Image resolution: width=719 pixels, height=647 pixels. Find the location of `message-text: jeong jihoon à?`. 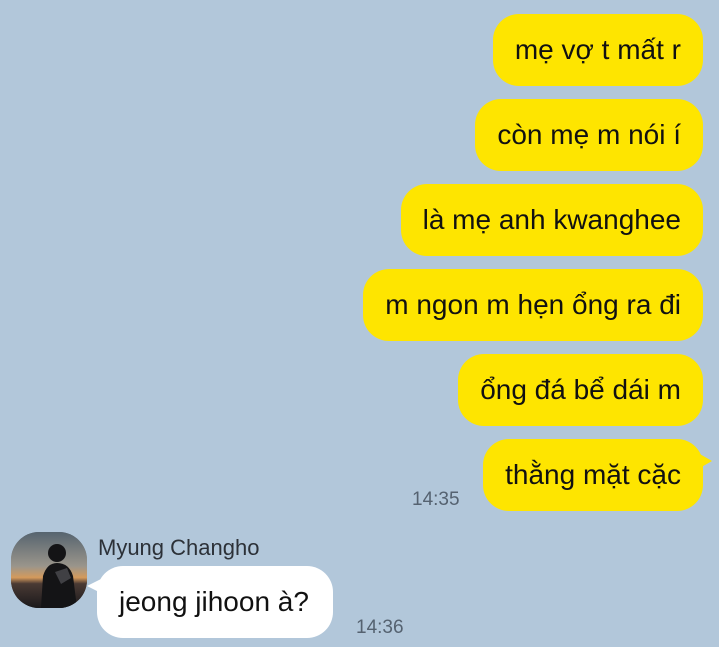

message-text: jeong jihoon à? is located at coordinates (214, 601).